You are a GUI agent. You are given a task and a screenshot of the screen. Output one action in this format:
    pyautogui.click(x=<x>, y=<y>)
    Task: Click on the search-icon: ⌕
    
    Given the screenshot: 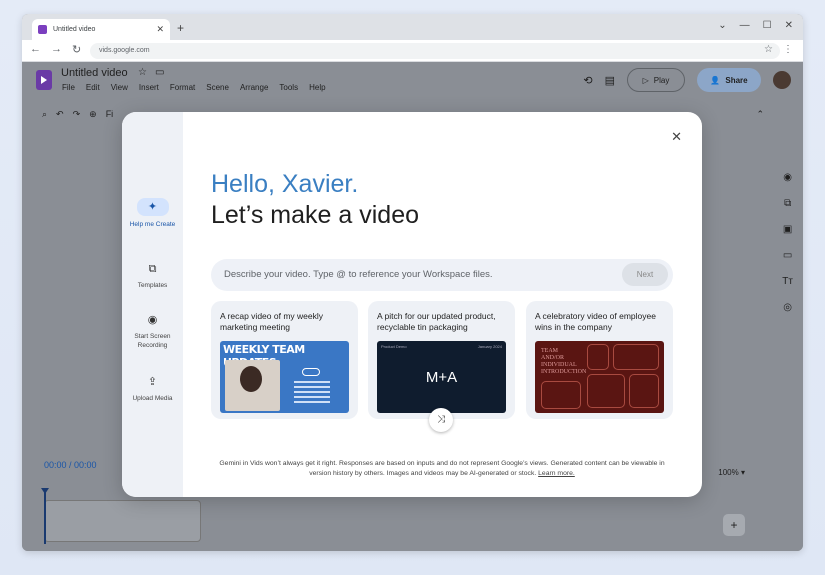 What is the action you would take?
    pyautogui.click(x=44, y=114)
    